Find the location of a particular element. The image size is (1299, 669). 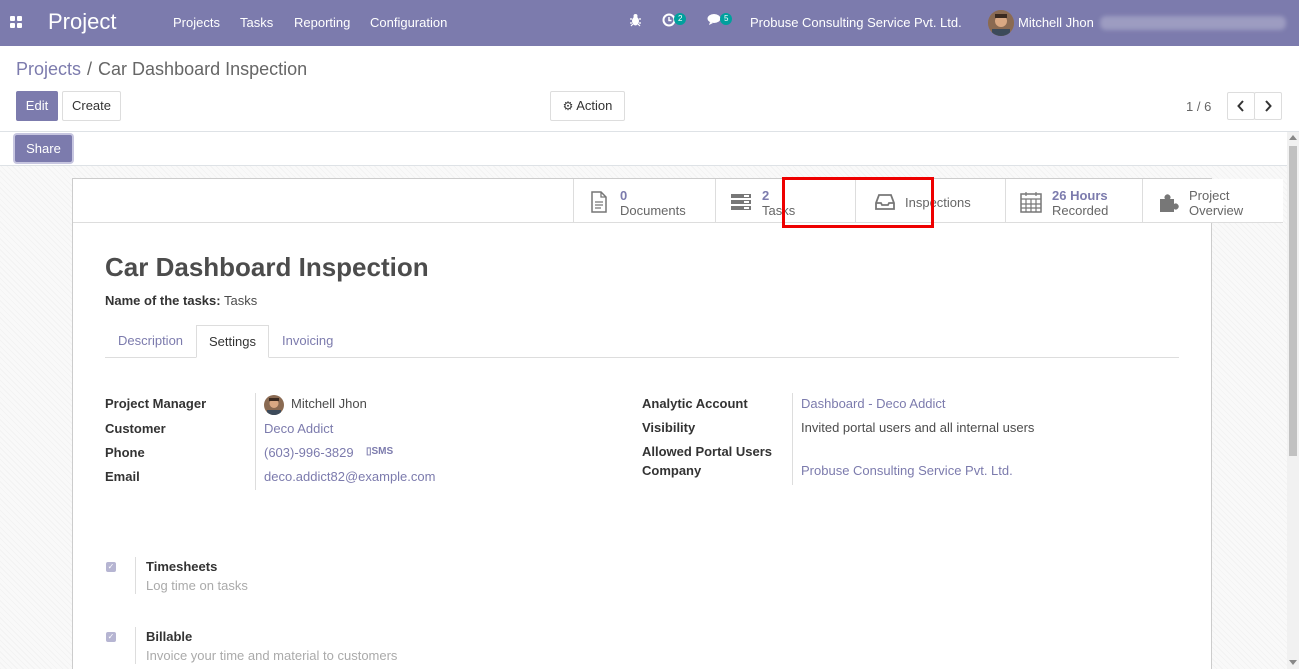

pager-previous-button is located at coordinates (1241, 106).